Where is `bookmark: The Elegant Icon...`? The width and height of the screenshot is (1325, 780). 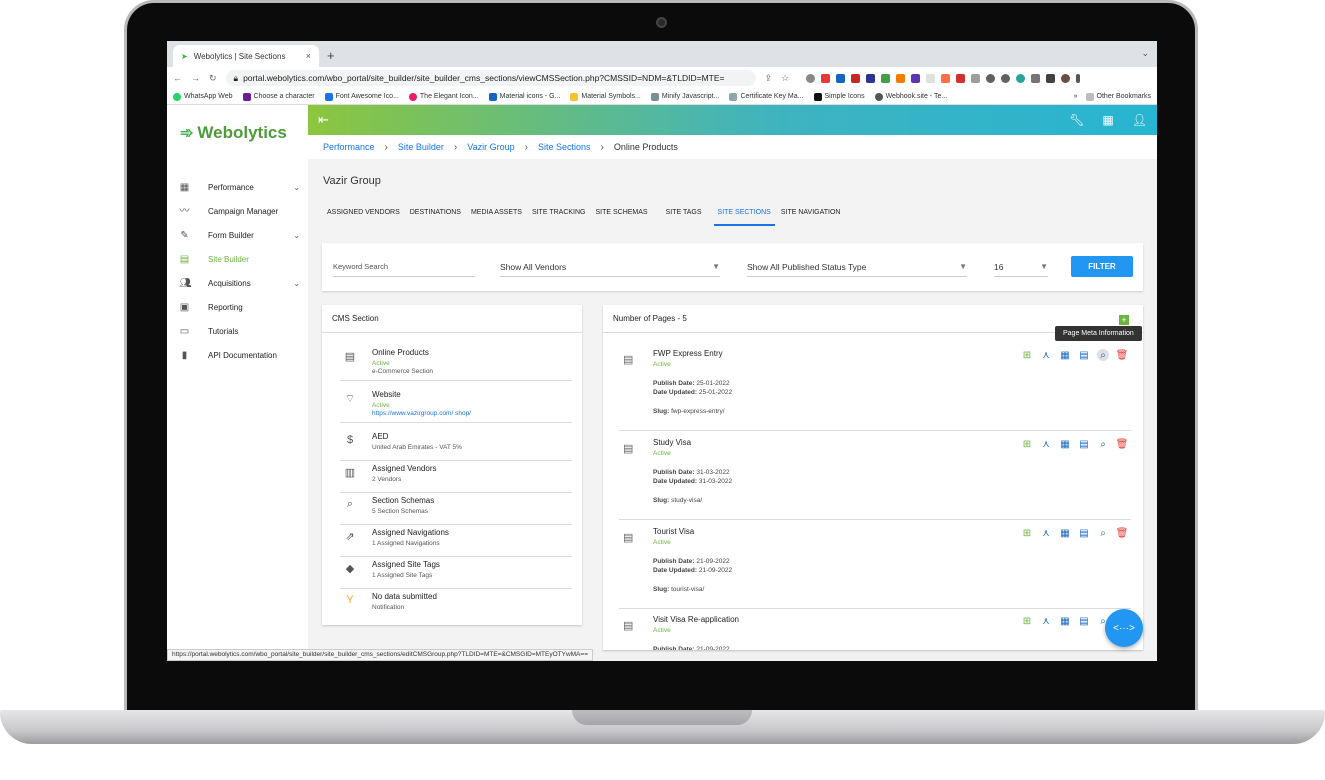
bookmark: The Elegant Icon... is located at coordinates (443, 96).